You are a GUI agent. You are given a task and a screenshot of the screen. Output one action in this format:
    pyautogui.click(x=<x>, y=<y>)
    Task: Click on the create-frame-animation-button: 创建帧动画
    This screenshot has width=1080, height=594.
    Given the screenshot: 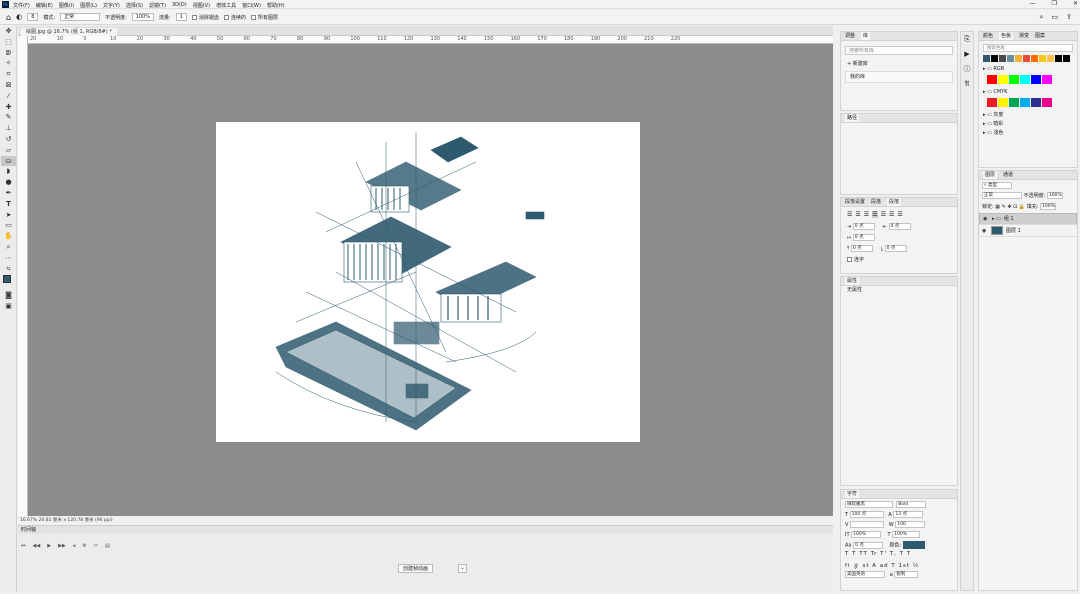 What is the action you would take?
    pyautogui.click(x=416, y=568)
    